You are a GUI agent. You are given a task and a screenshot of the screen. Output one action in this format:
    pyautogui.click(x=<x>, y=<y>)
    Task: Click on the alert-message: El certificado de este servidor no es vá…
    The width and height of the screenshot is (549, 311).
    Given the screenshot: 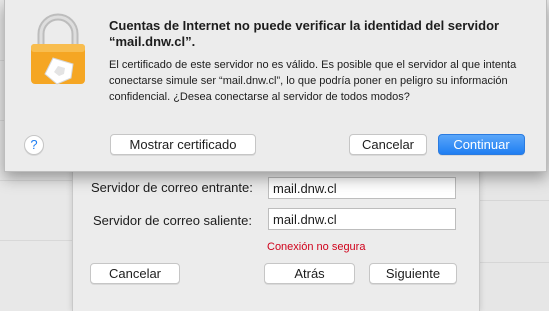 What is the action you would take?
    pyautogui.click(x=313, y=81)
    